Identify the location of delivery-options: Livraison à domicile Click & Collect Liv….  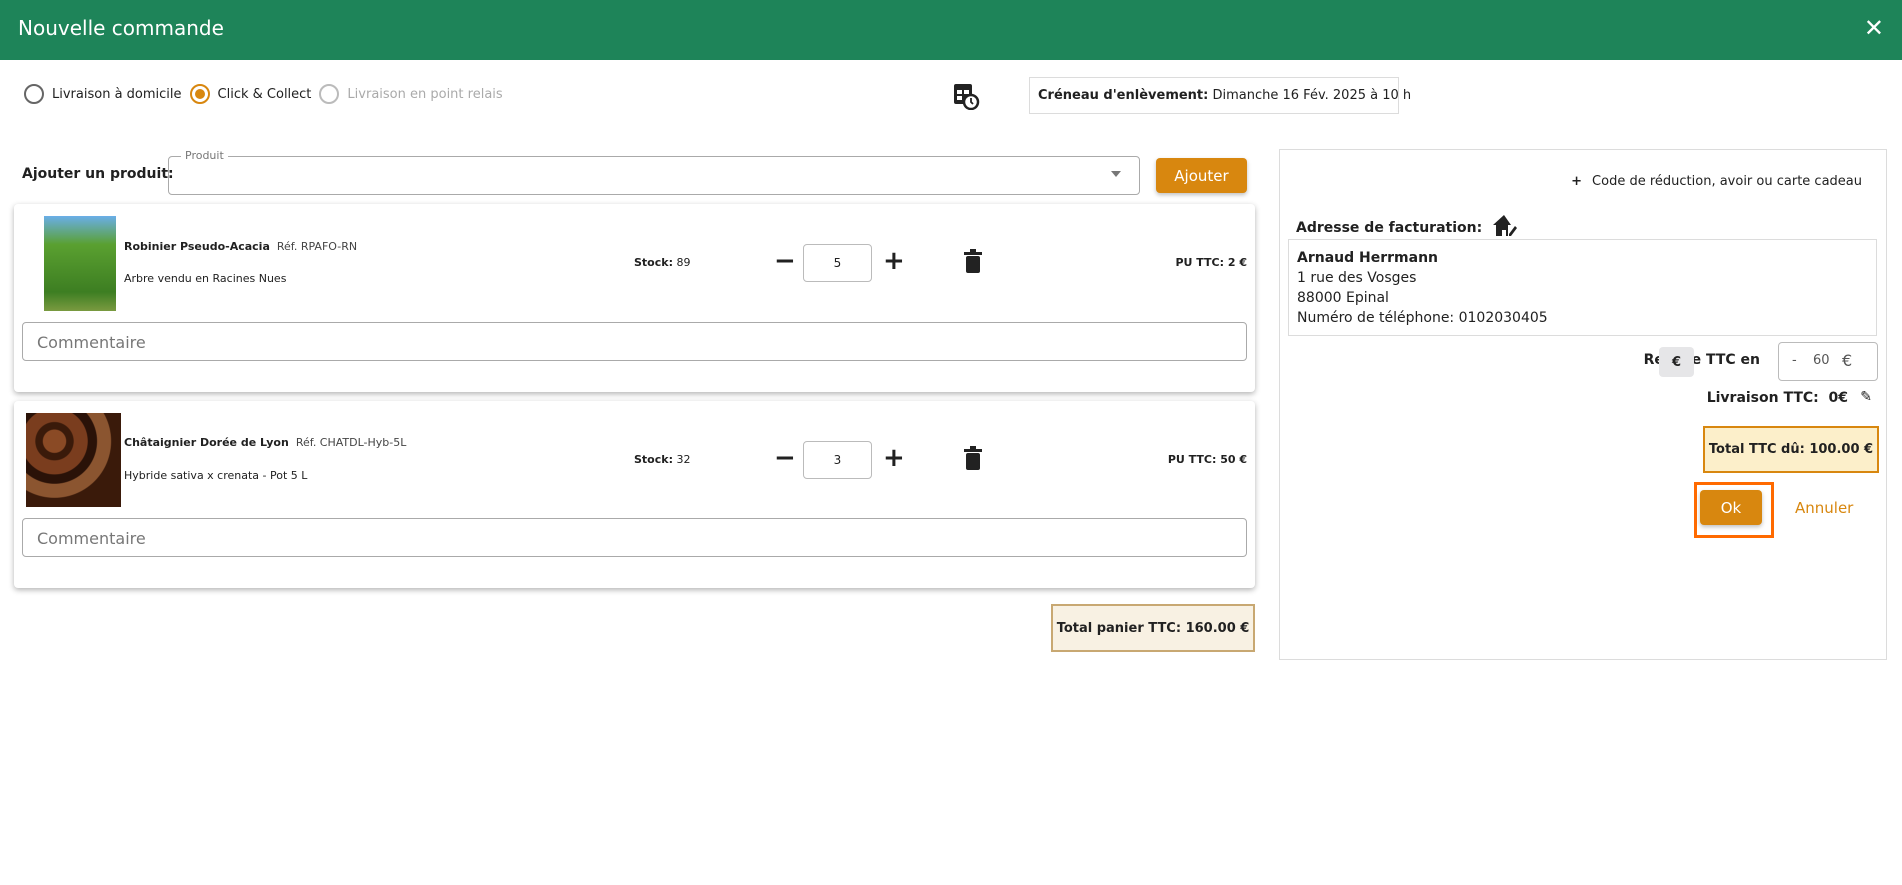
(263, 94).